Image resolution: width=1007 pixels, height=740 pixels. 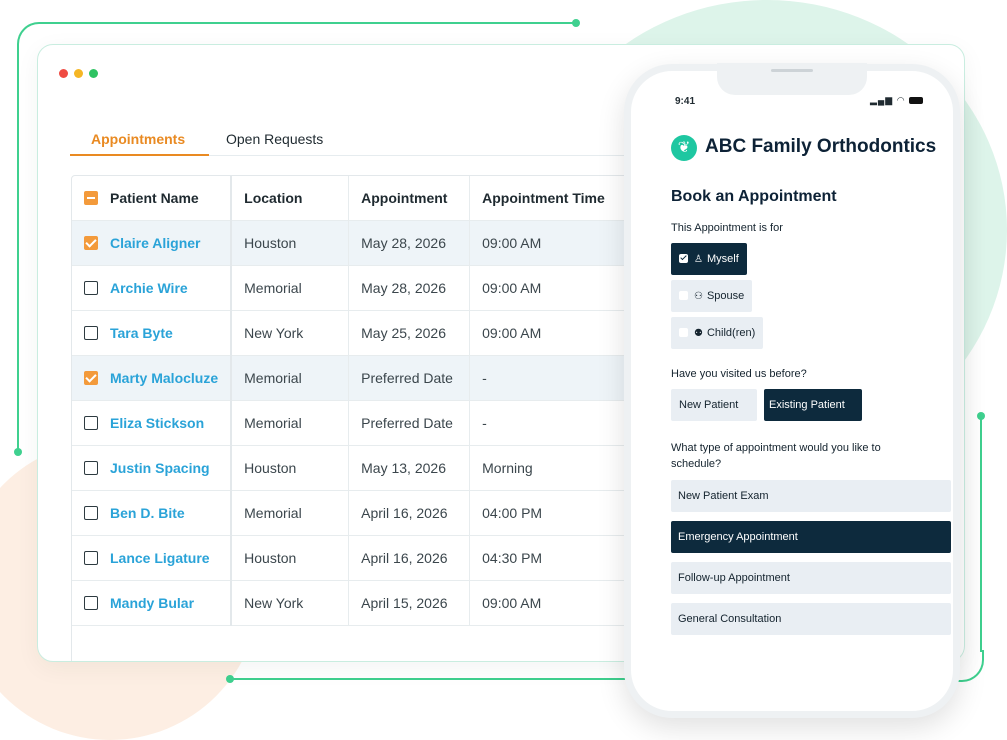 I want to click on cell-patient-name: Eliza Stickson, so click(x=152, y=423).